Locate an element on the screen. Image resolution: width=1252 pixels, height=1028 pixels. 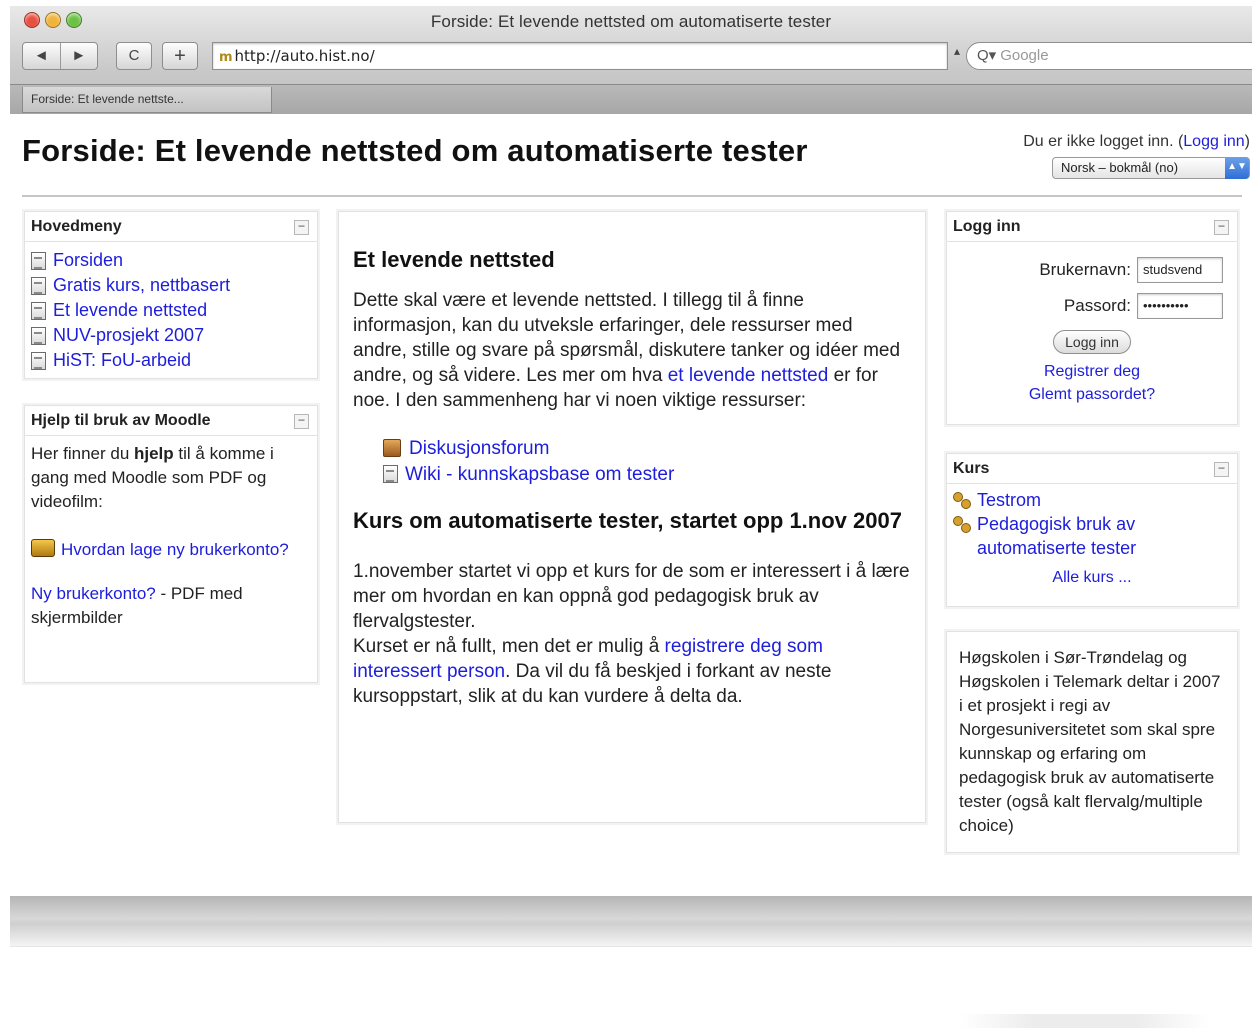
wiki-icon is located at coordinates (390, 474).